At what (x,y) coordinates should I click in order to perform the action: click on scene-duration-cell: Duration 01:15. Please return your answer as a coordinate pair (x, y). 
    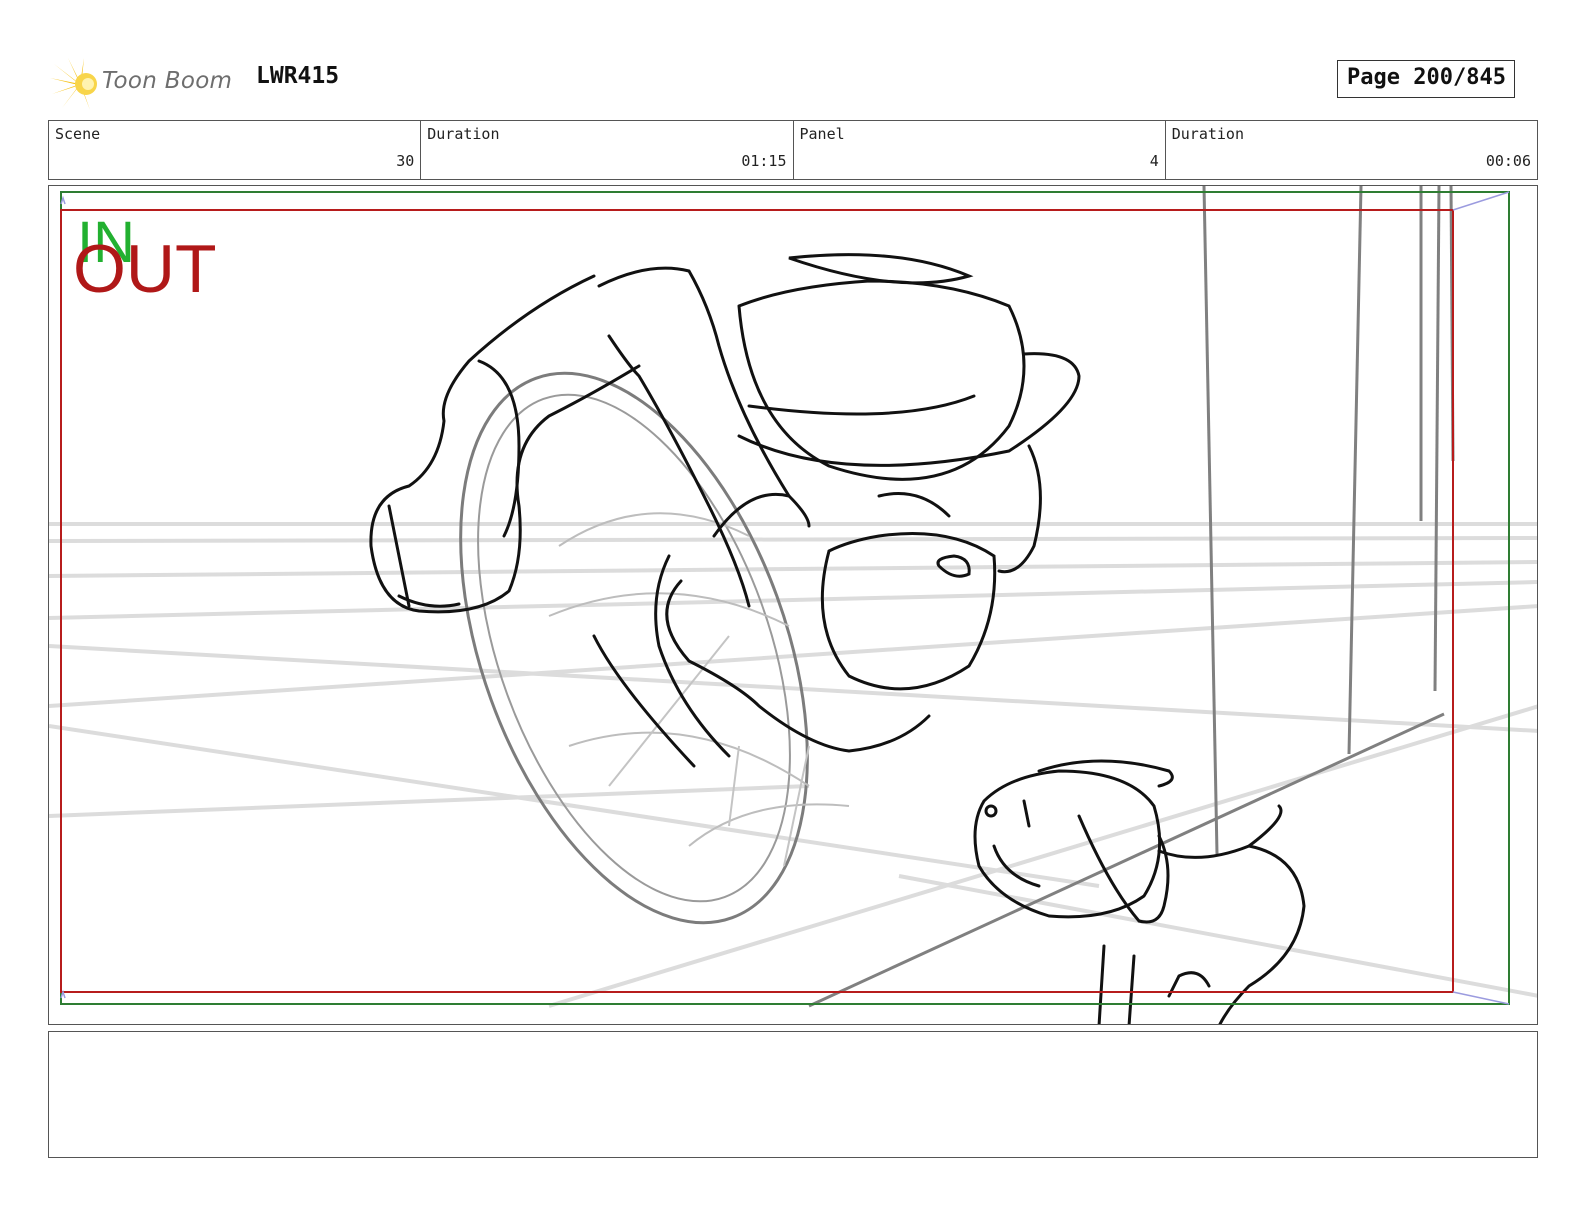
    Looking at the image, I should click on (607, 150).